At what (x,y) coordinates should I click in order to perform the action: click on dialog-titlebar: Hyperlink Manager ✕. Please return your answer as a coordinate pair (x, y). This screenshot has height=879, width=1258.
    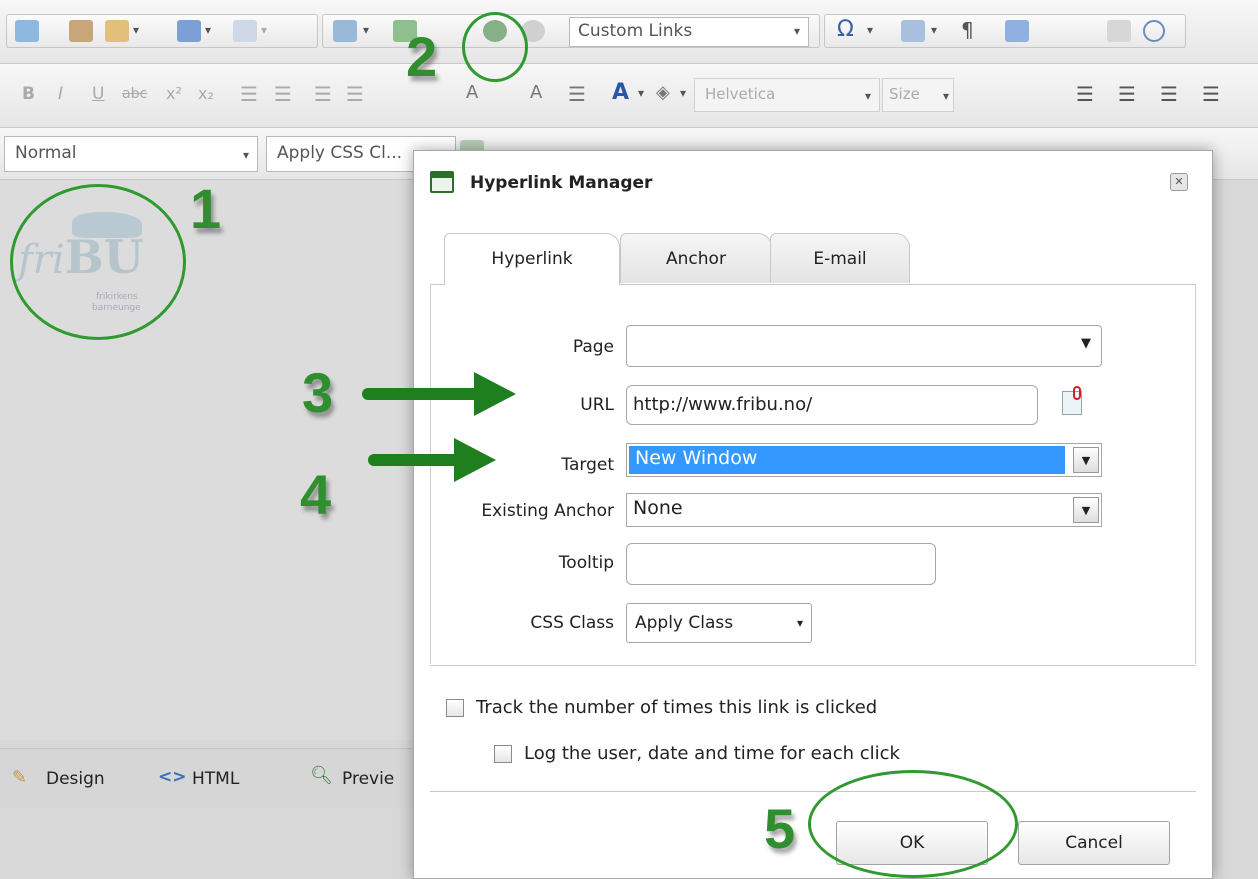
    Looking at the image, I should click on (813, 186).